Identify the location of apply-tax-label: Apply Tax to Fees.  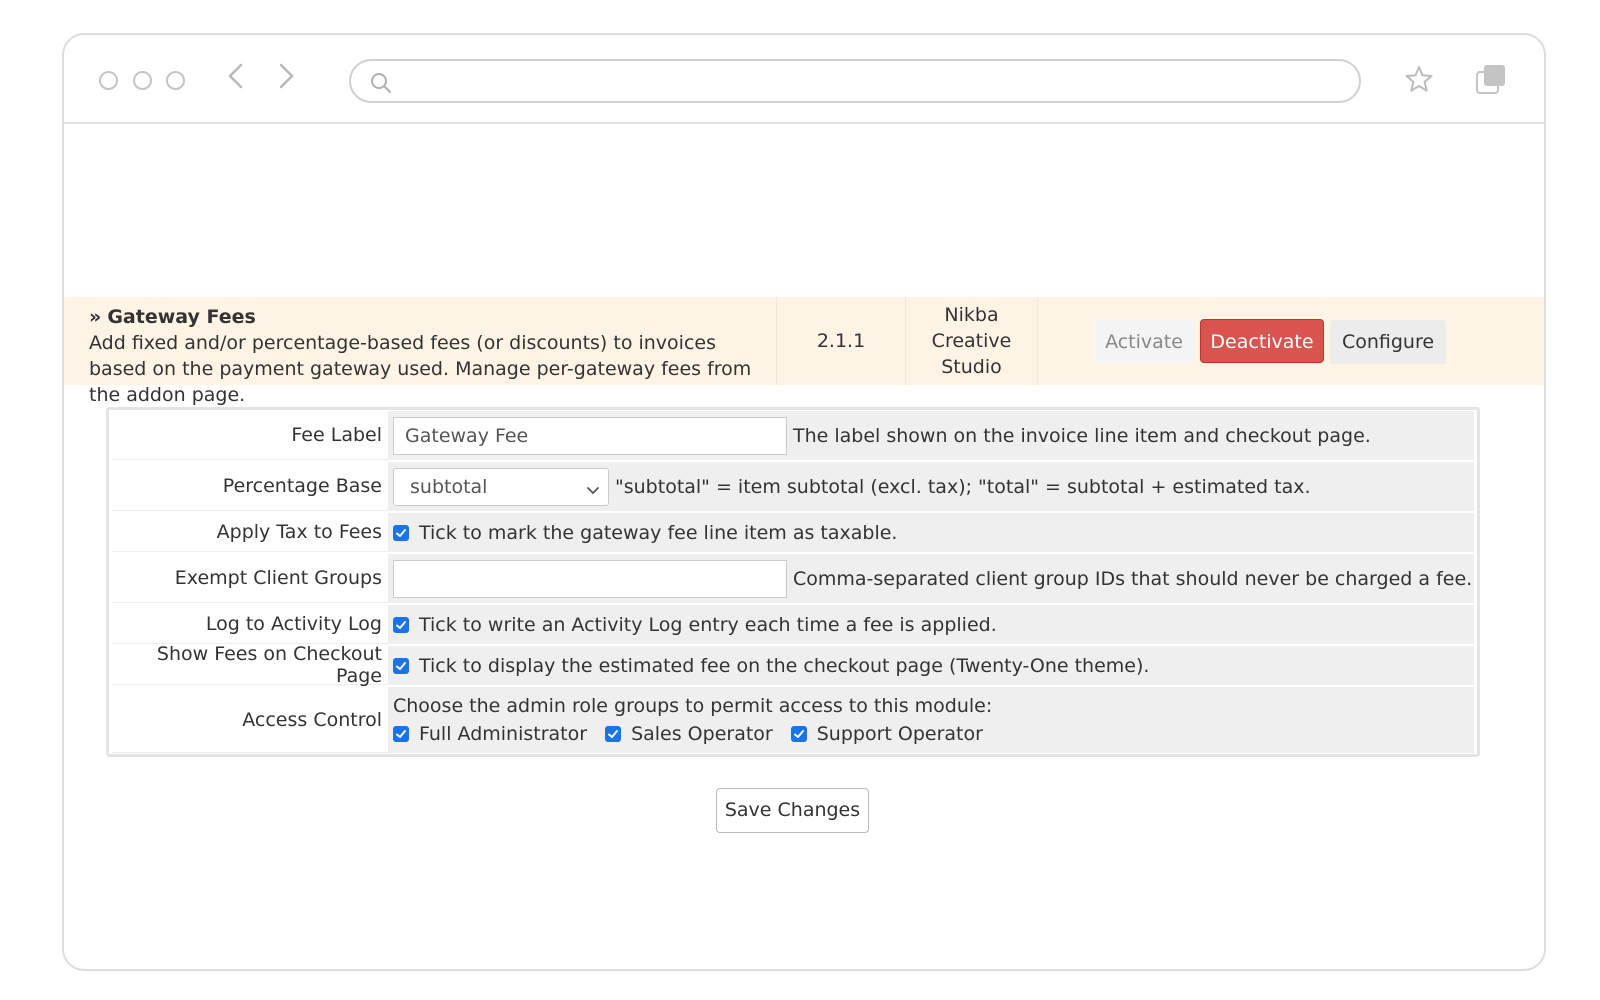
(250, 532).